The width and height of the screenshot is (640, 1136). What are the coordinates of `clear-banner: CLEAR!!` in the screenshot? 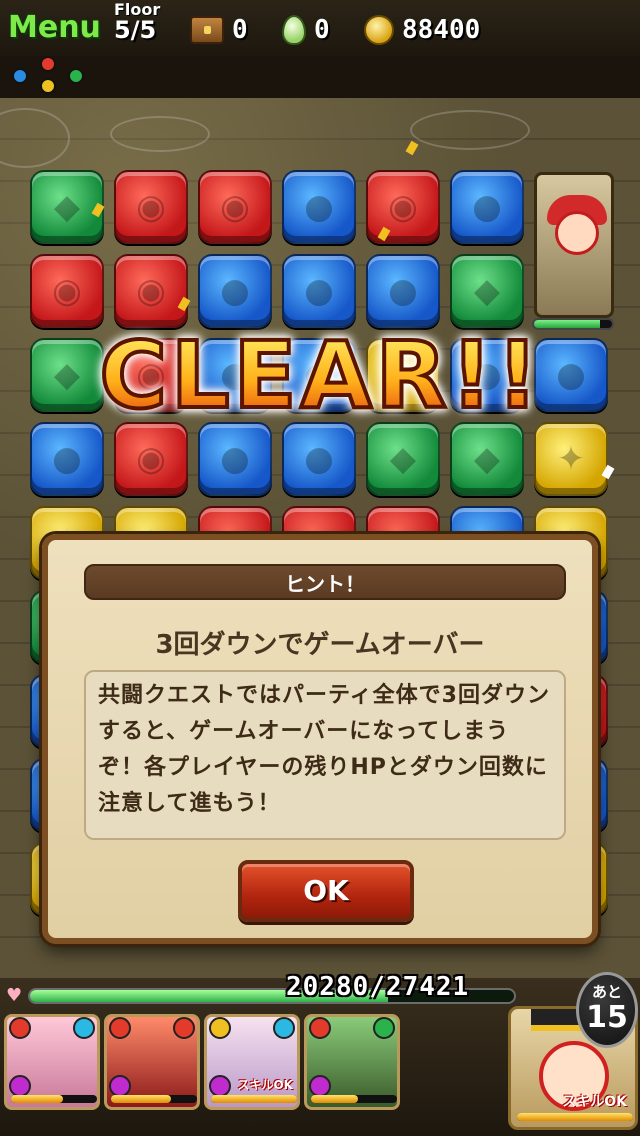 It's located at (321, 376).